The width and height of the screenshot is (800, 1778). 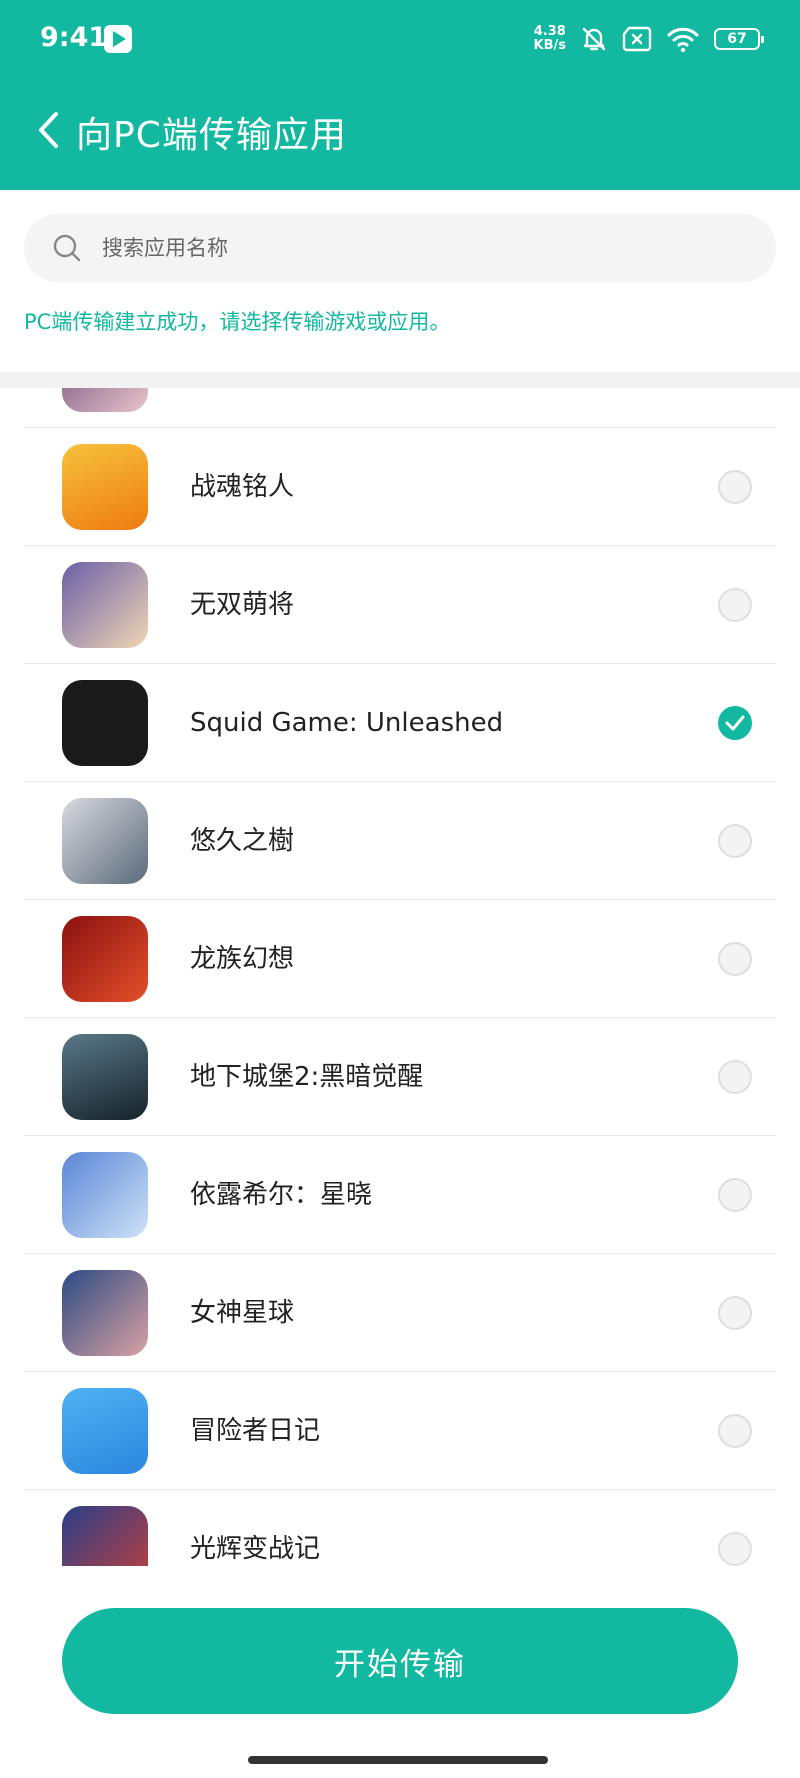 I want to click on app-list-item: 姬魔恋战纪, so click(x=400, y=408).